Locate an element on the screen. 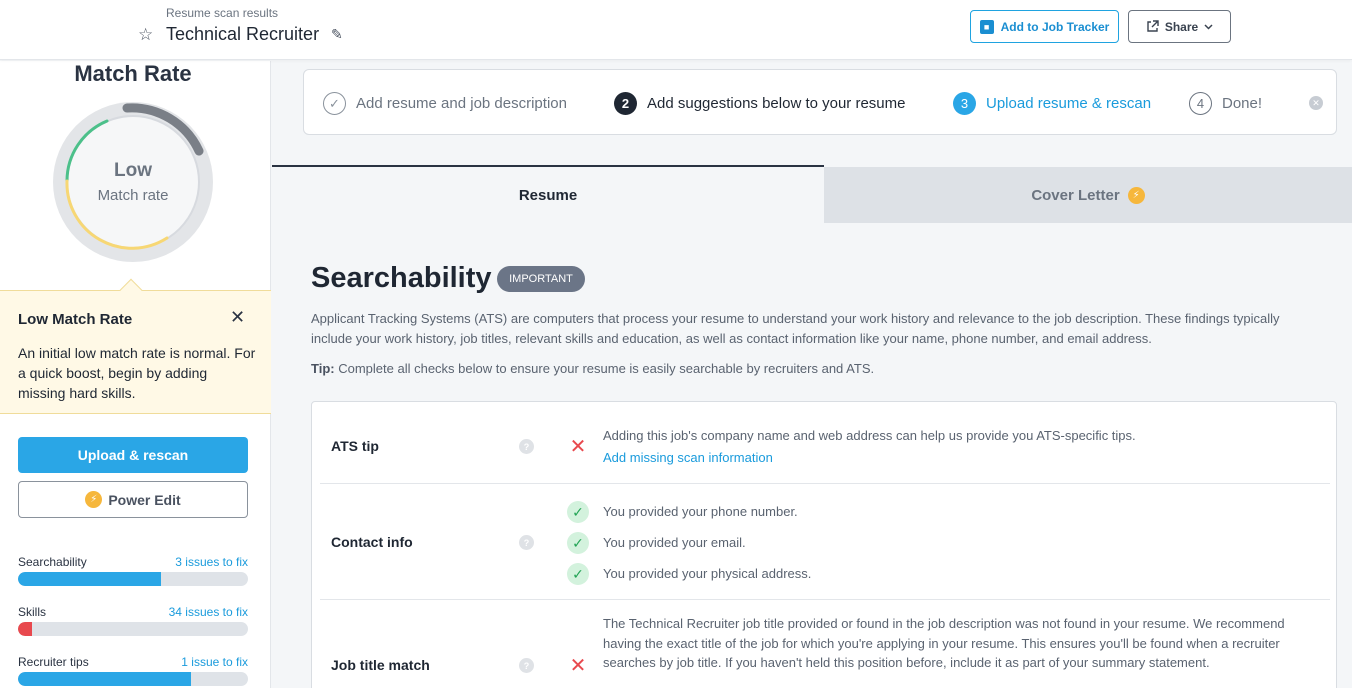 This screenshot has width=1352, height=688. match-rate-gauge is located at coordinates (133, 182).